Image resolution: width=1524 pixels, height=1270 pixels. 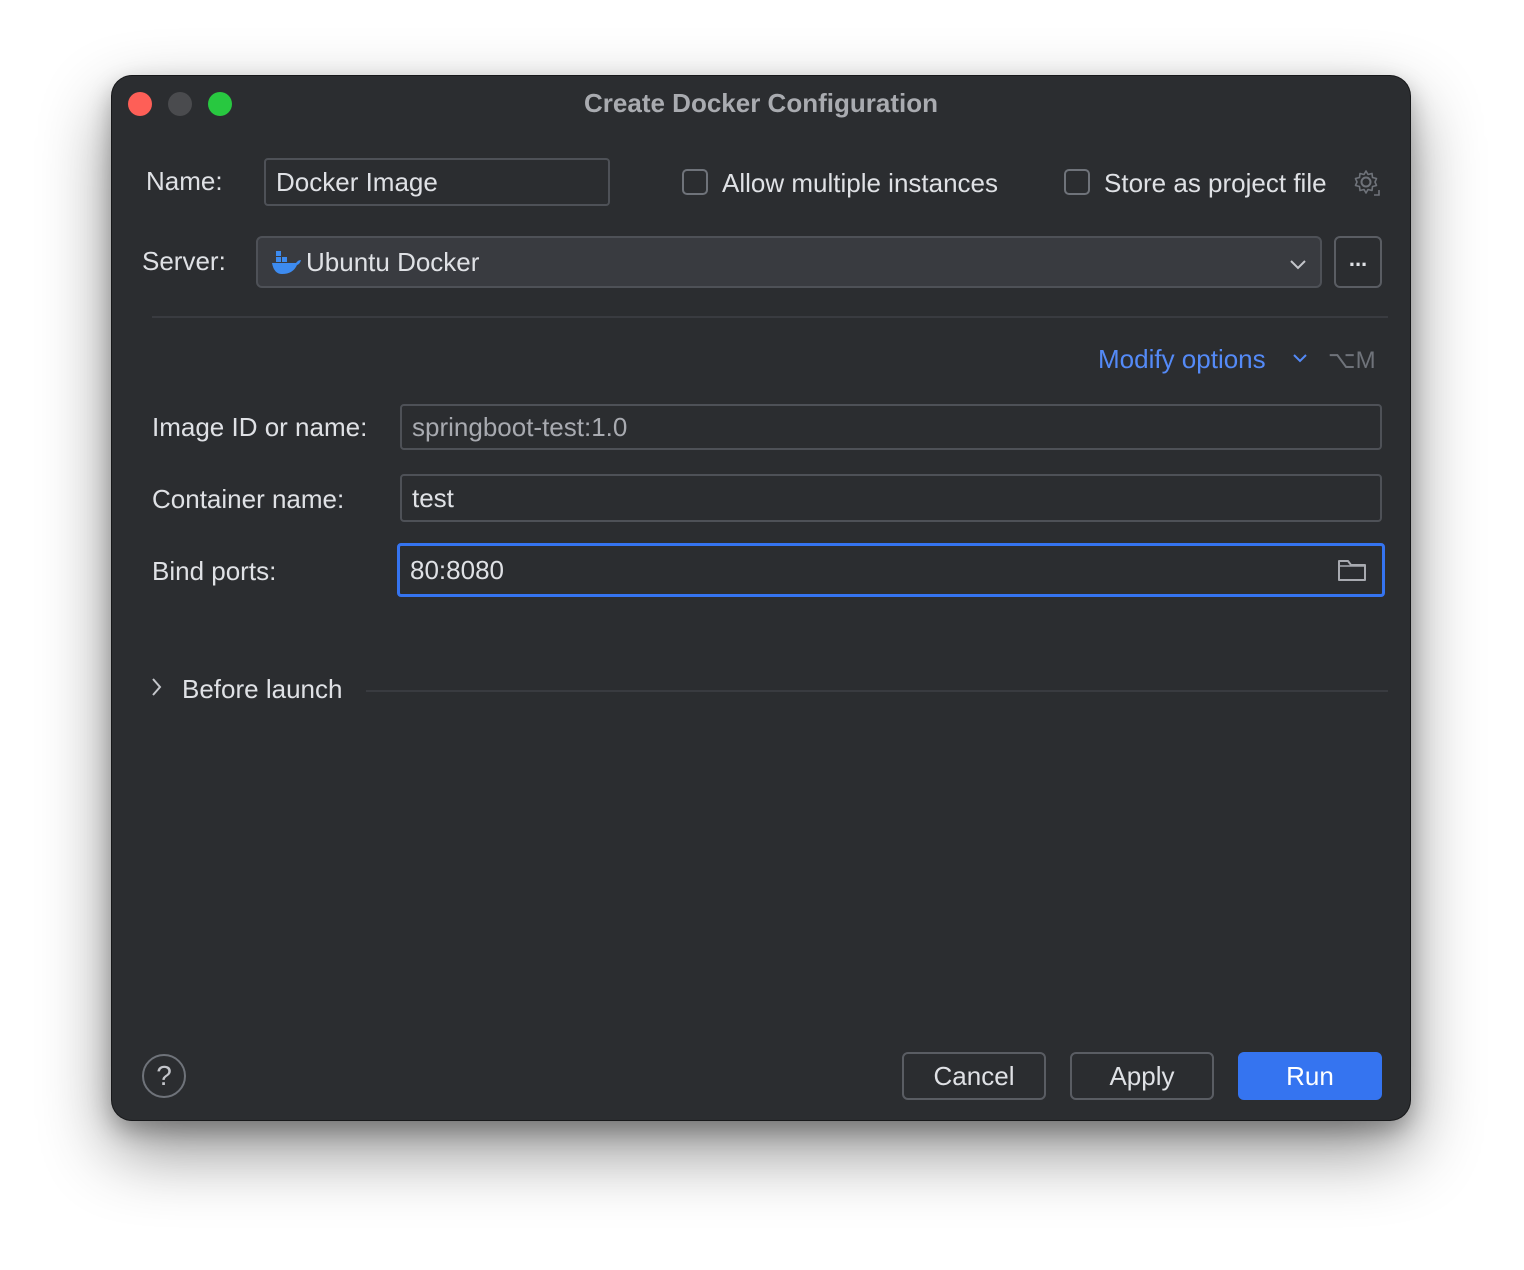 I want to click on chevron-down-icon, so click(x=1298, y=265).